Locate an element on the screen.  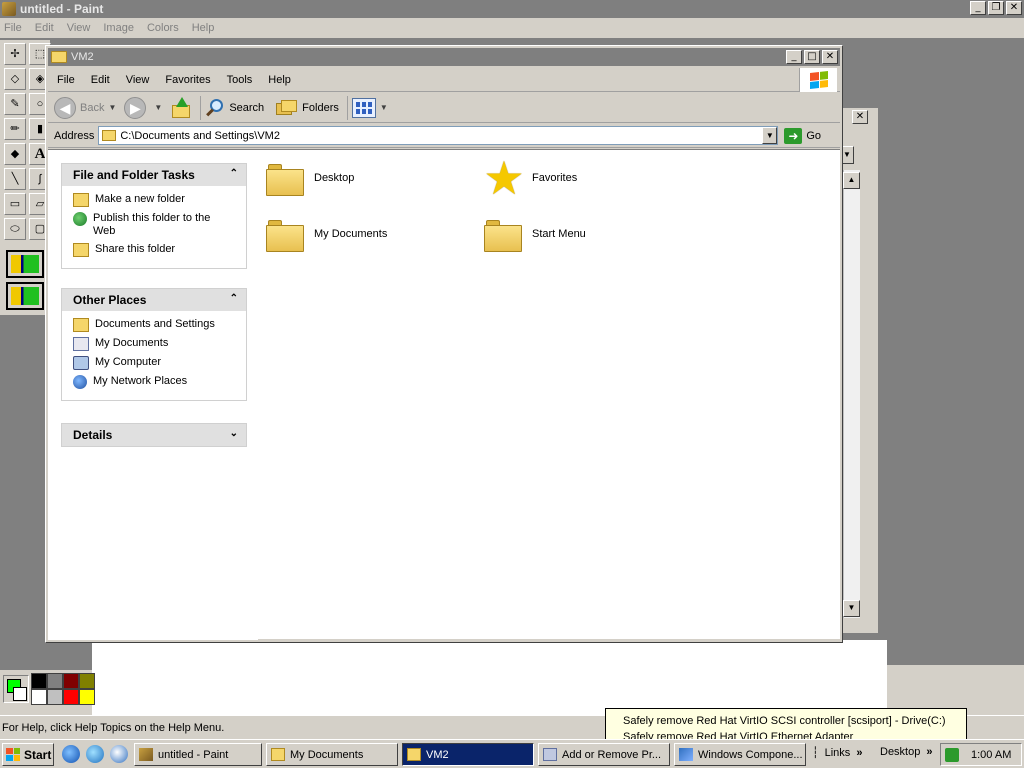
paint-title-bar: untitled - Paint _ ❐ ✕ is located at coordinates (512, 9).